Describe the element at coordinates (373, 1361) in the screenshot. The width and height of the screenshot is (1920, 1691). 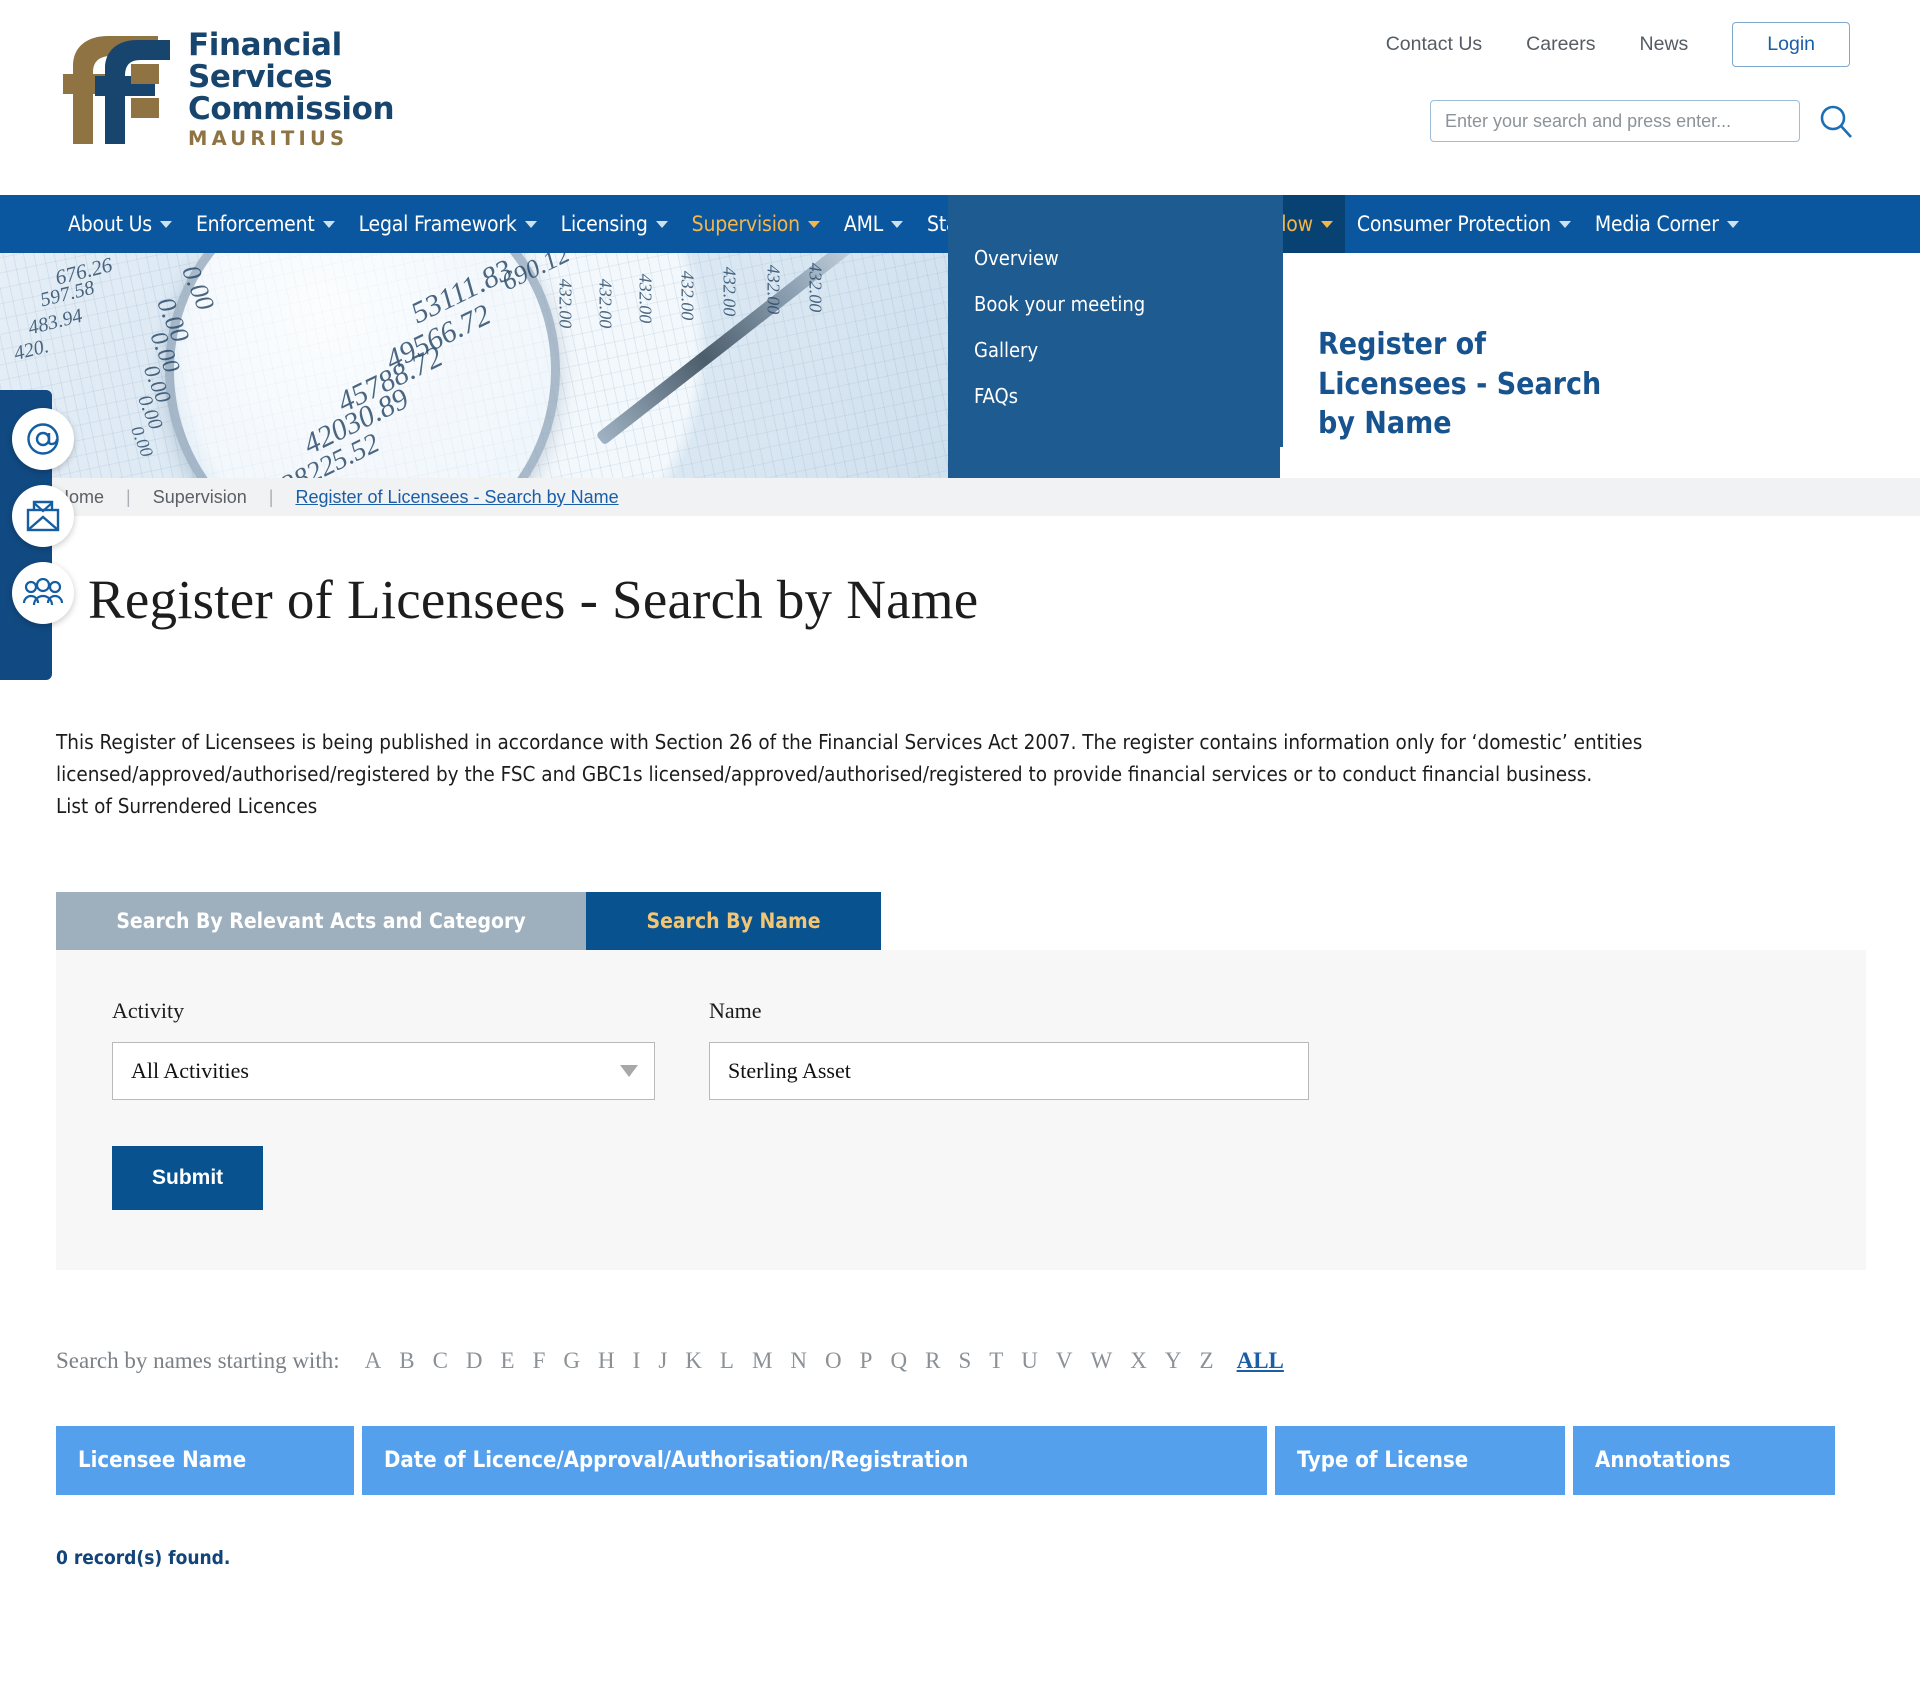
I see `alpha-letter-a: A` at that location.